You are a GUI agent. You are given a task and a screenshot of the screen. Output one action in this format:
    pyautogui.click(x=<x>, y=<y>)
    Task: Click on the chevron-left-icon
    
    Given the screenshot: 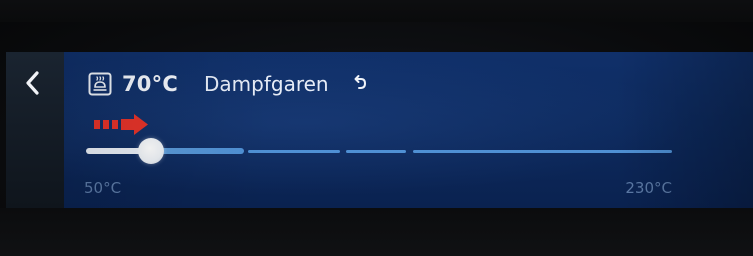 What is the action you would take?
    pyautogui.click(x=33, y=83)
    